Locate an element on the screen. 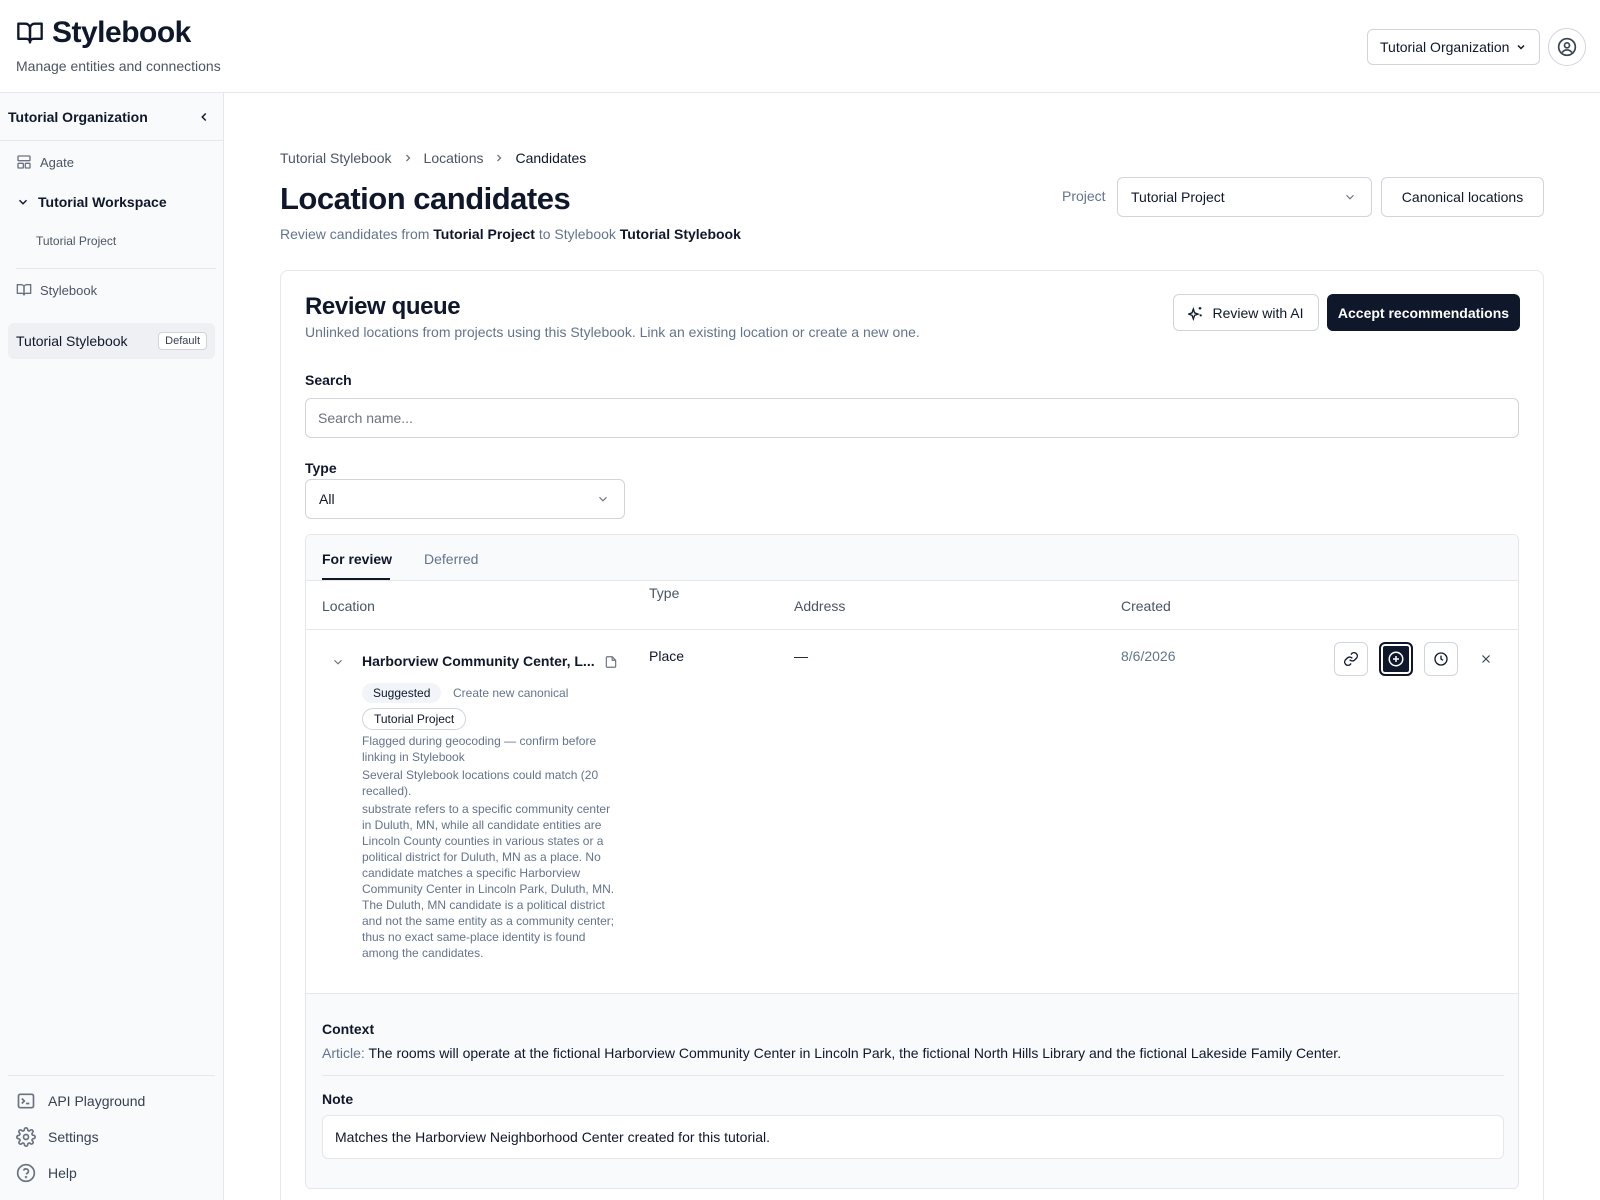 The image size is (1600, 1200). accept-recommendations-button: Accept recommendations is located at coordinates (1423, 312).